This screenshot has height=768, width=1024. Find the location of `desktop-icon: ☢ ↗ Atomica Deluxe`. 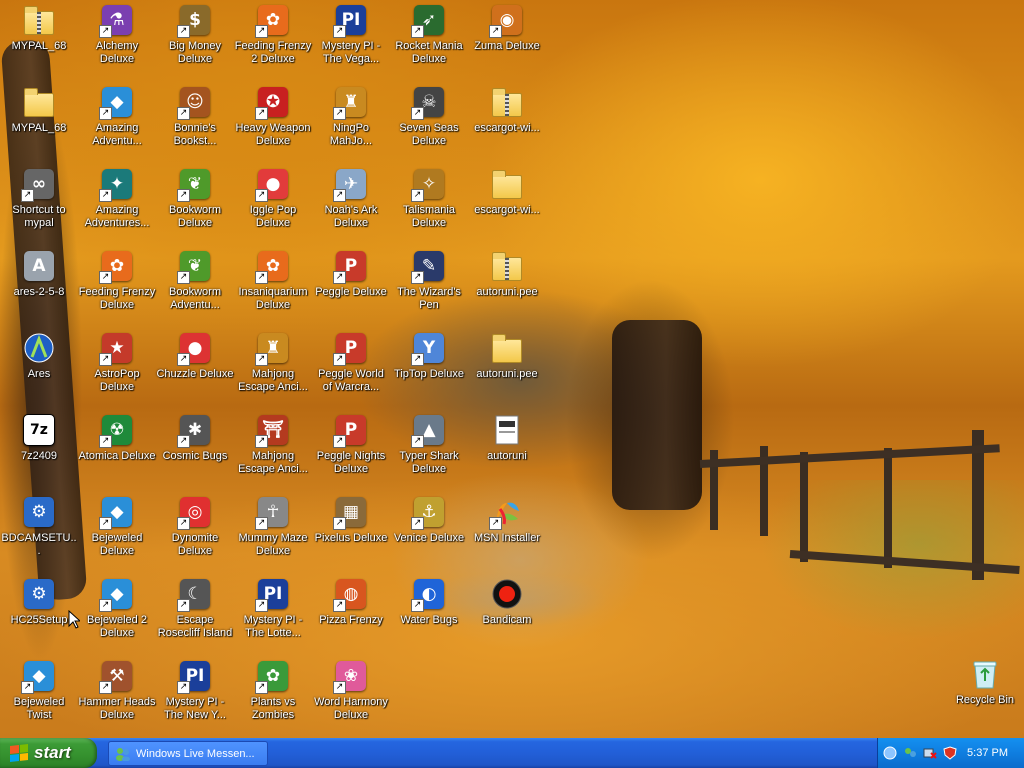

desktop-icon: ☢ ↗ Atomica Deluxe is located at coordinates (117, 453).